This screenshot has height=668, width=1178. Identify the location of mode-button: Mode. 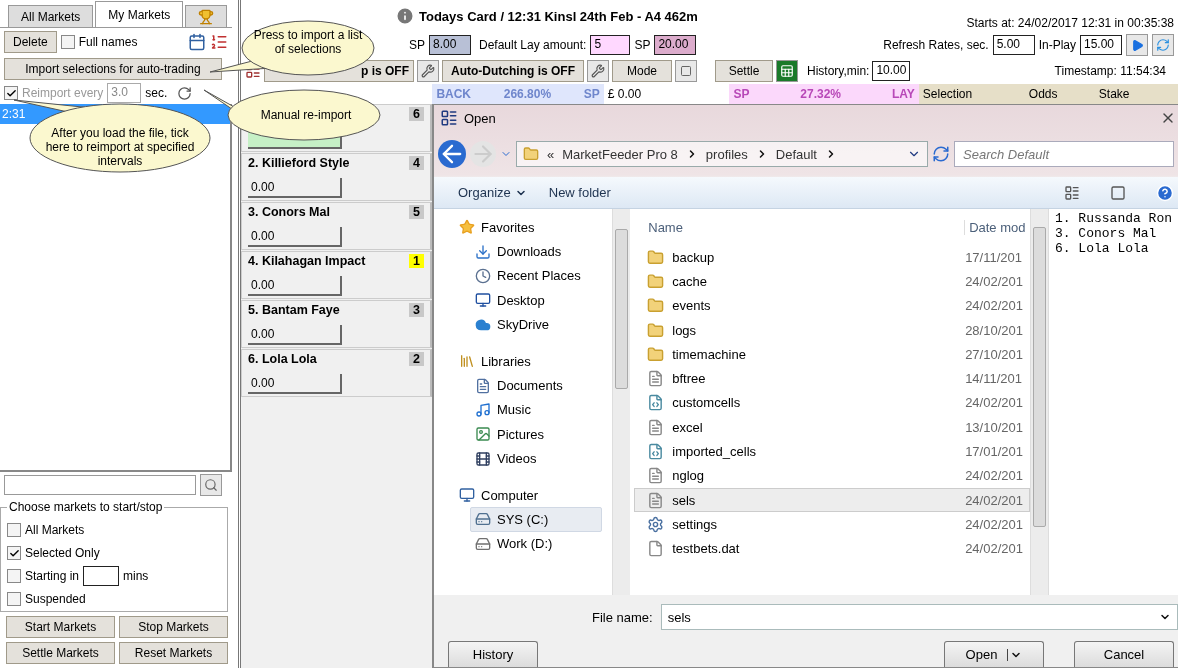
(642, 71).